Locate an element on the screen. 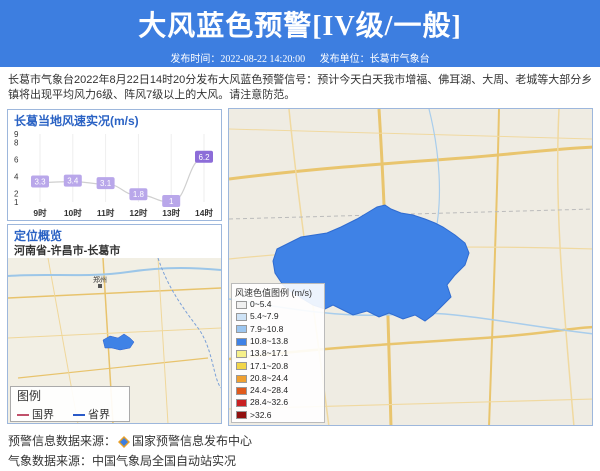  wind-legend-item: 5.4~7.9 is located at coordinates (257, 316).